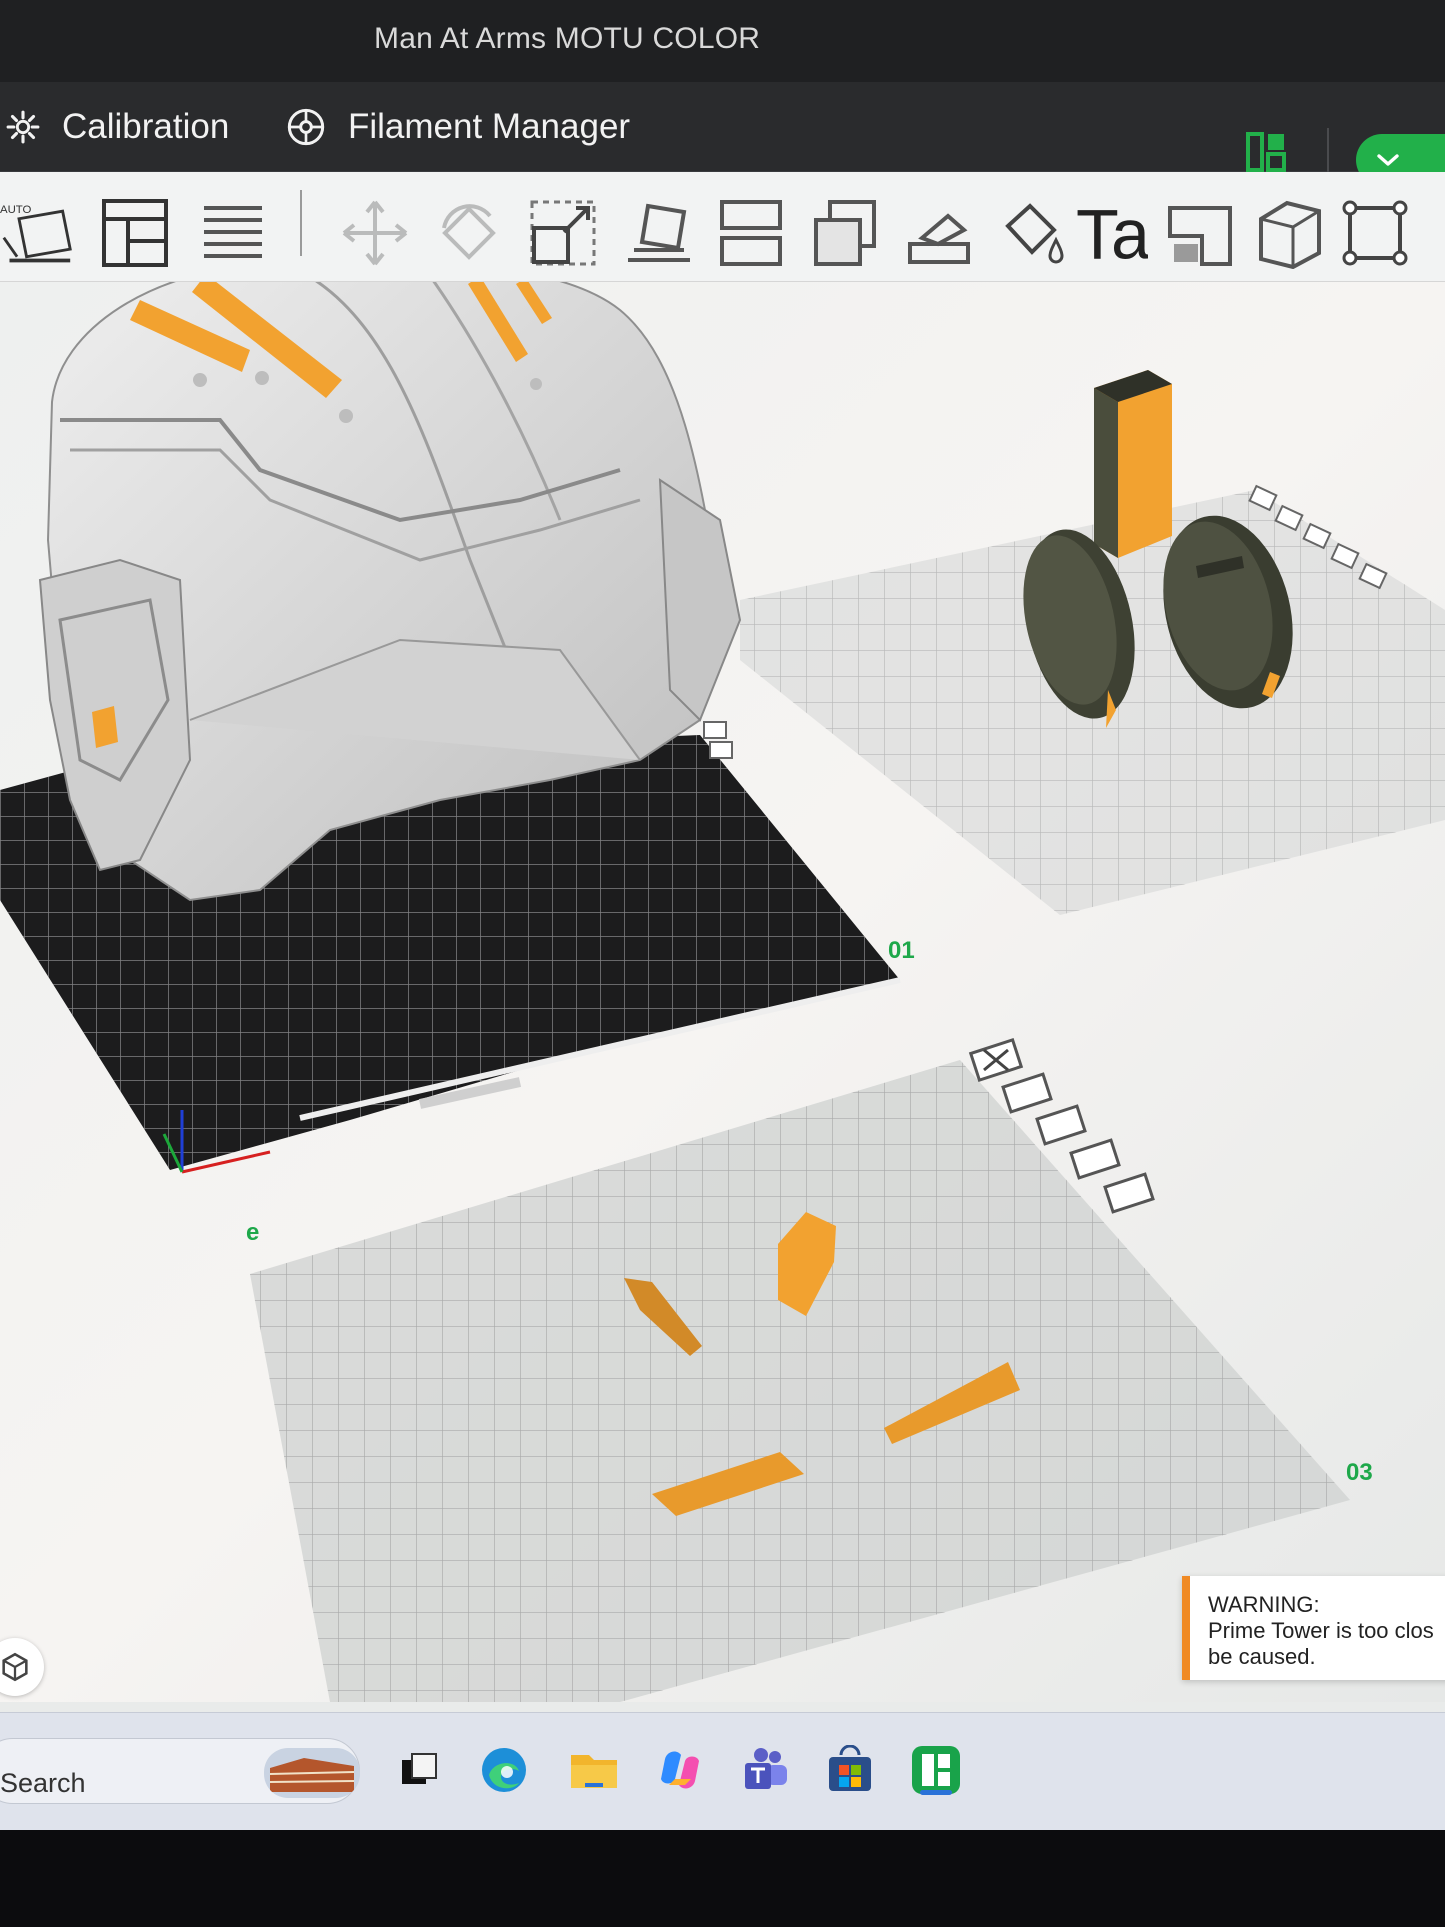 Image resolution: width=1445 pixels, height=1927 pixels. Describe the element at coordinates (722, 1878) in the screenshot. I see `monitor-bezel` at that location.